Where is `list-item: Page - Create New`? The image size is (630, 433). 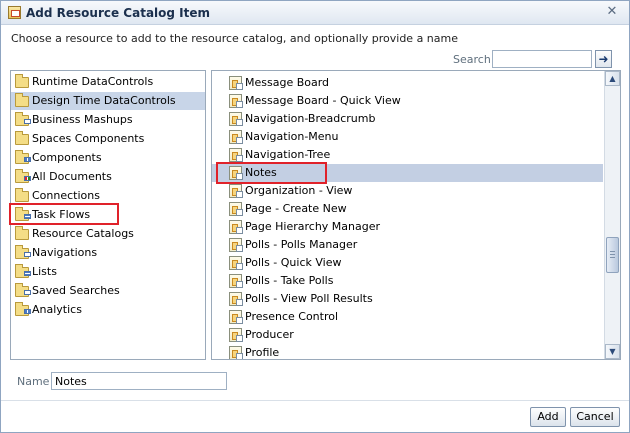
list-item: Page - Create New is located at coordinates (407, 209).